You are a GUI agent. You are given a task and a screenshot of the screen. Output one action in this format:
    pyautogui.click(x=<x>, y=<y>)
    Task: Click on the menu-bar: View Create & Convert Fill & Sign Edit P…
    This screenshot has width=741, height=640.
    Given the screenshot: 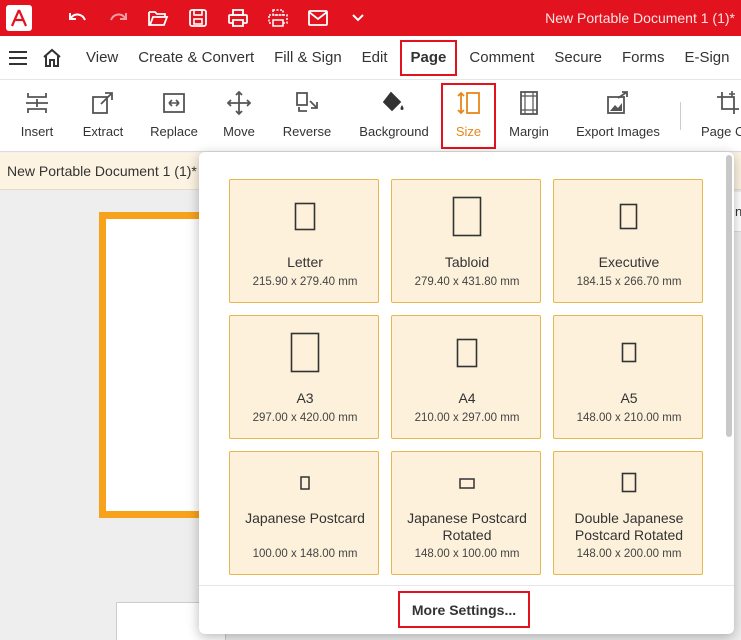 What is the action you would take?
    pyautogui.click(x=370, y=58)
    